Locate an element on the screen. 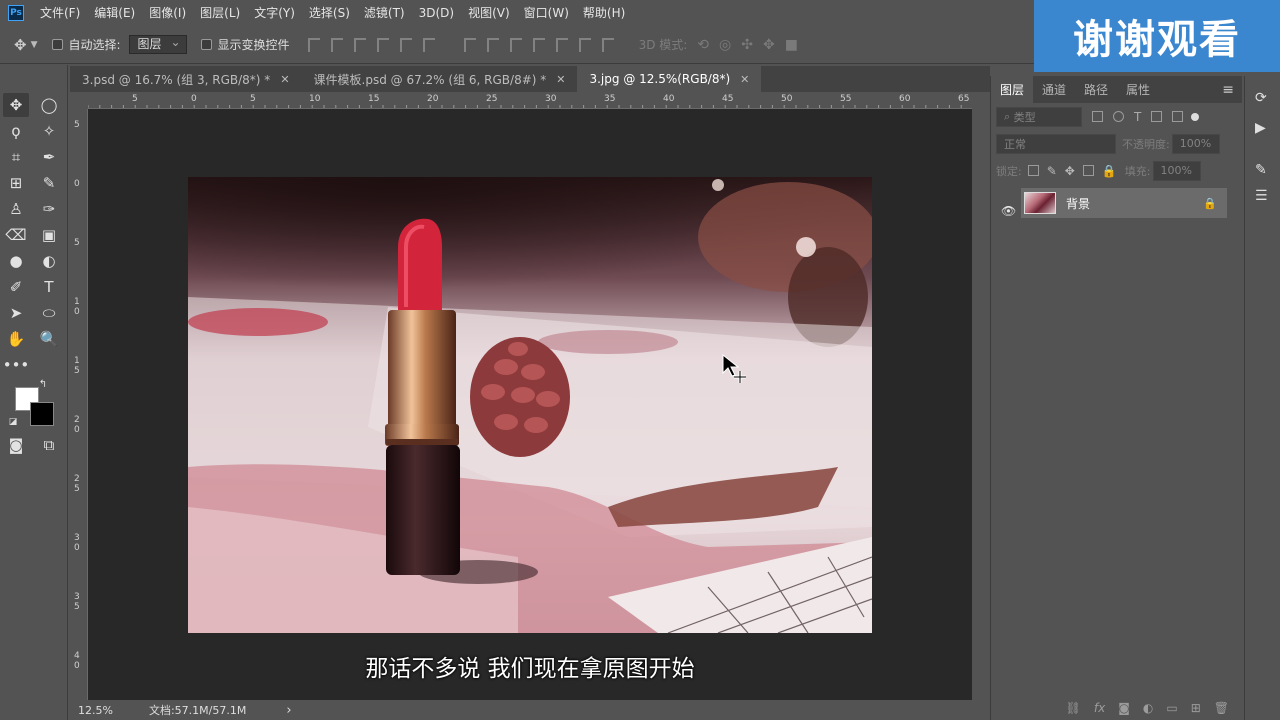 The image size is (1280, 720). tab-channels: 通道 is located at coordinates (1054, 89).